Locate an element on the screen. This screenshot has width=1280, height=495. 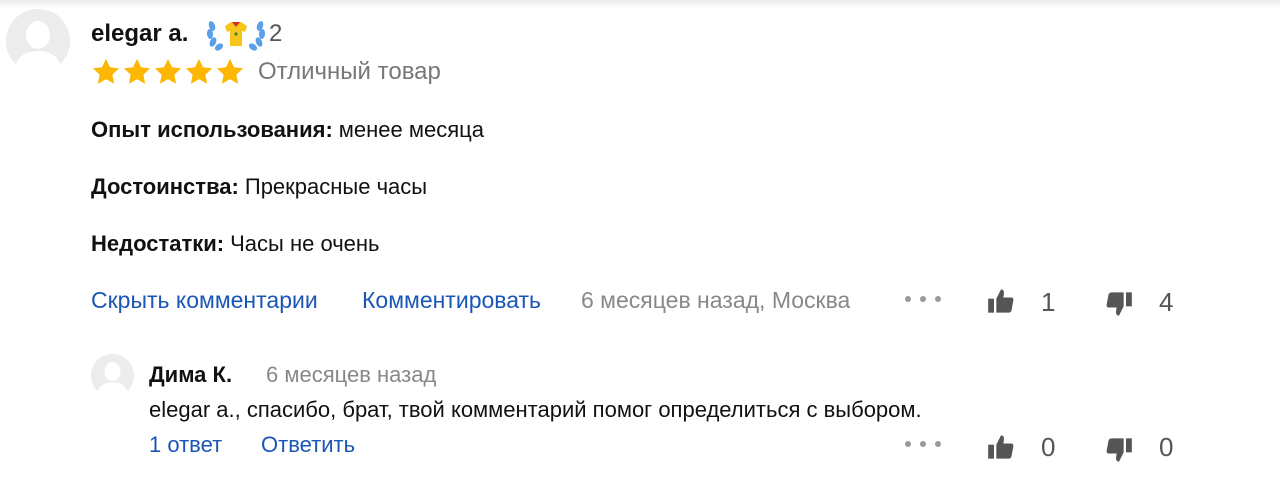
field-pros: Достоинства: Прекрасные часы is located at coordinates (259, 187).